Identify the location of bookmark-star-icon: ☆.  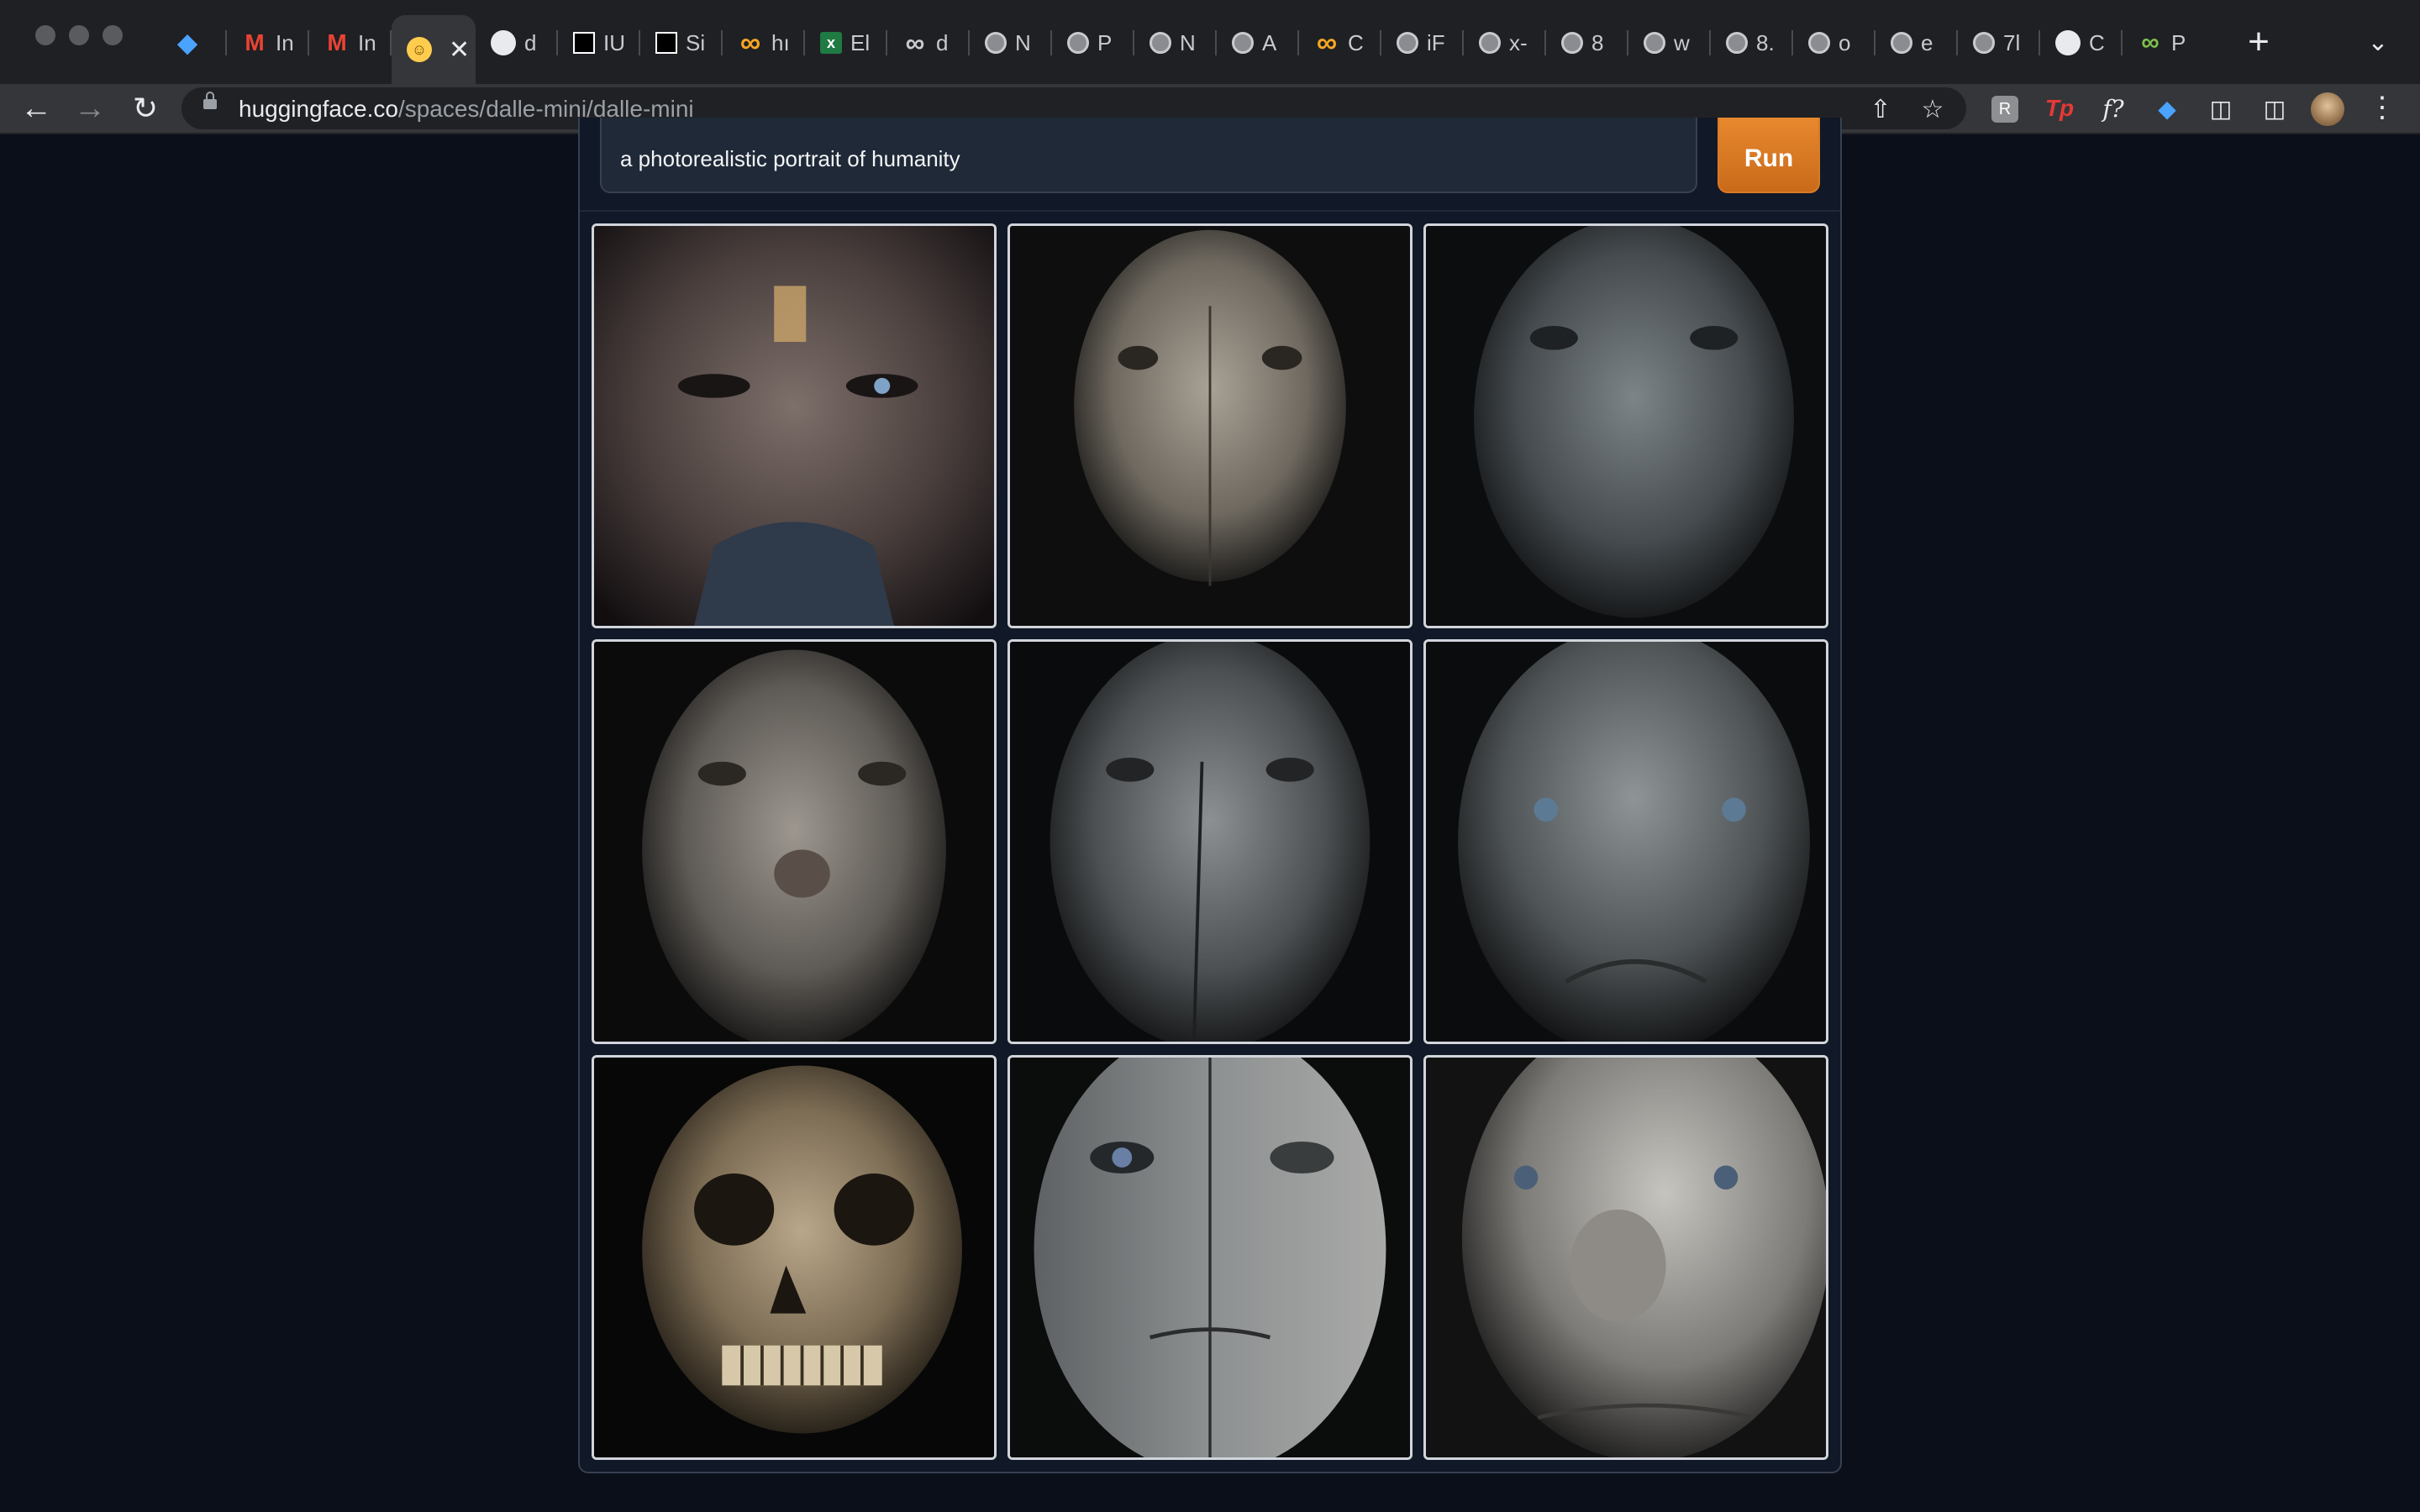
(1933, 109).